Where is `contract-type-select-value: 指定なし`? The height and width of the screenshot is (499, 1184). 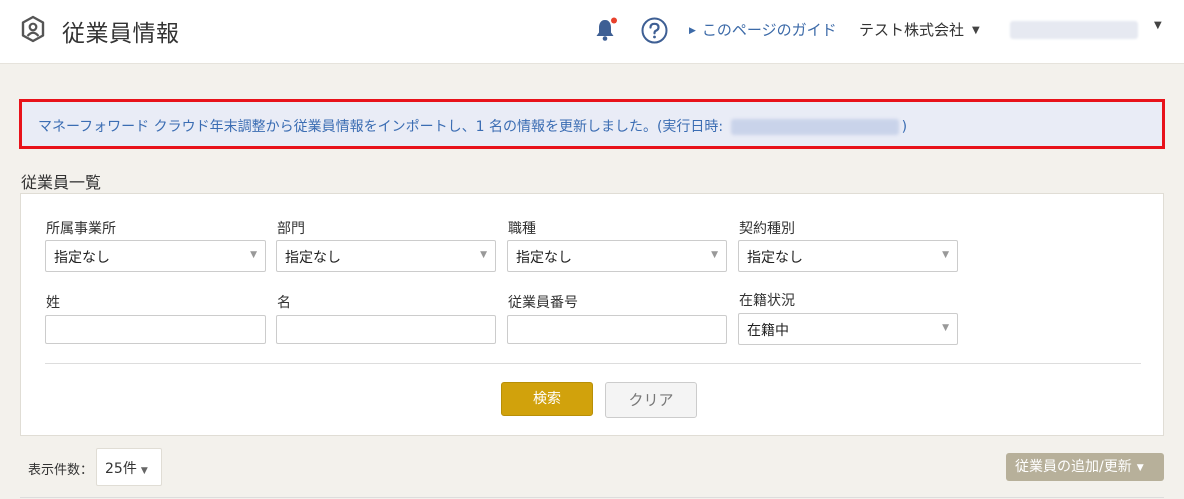 contract-type-select-value: 指定なし is located at coordinates (775, 258).